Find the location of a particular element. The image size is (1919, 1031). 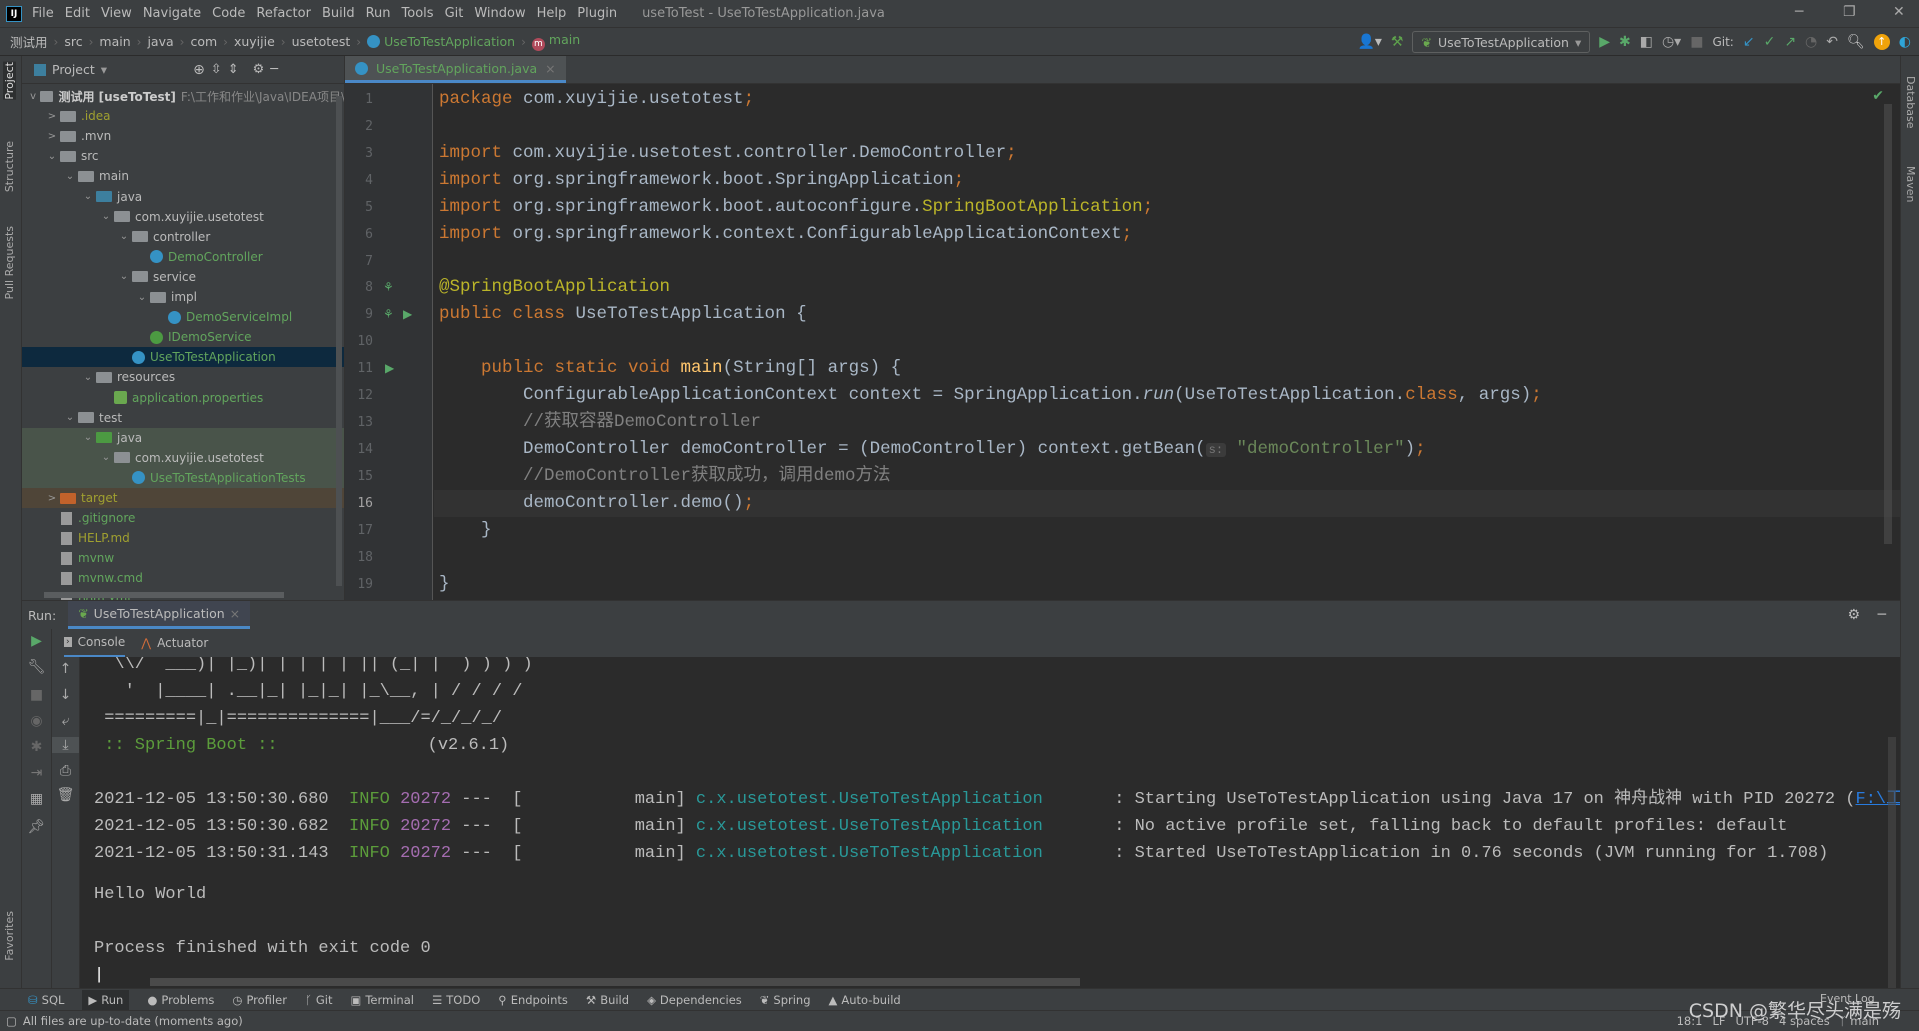

tool-tab-maven: Maven is located at coordinates (1910, 184).